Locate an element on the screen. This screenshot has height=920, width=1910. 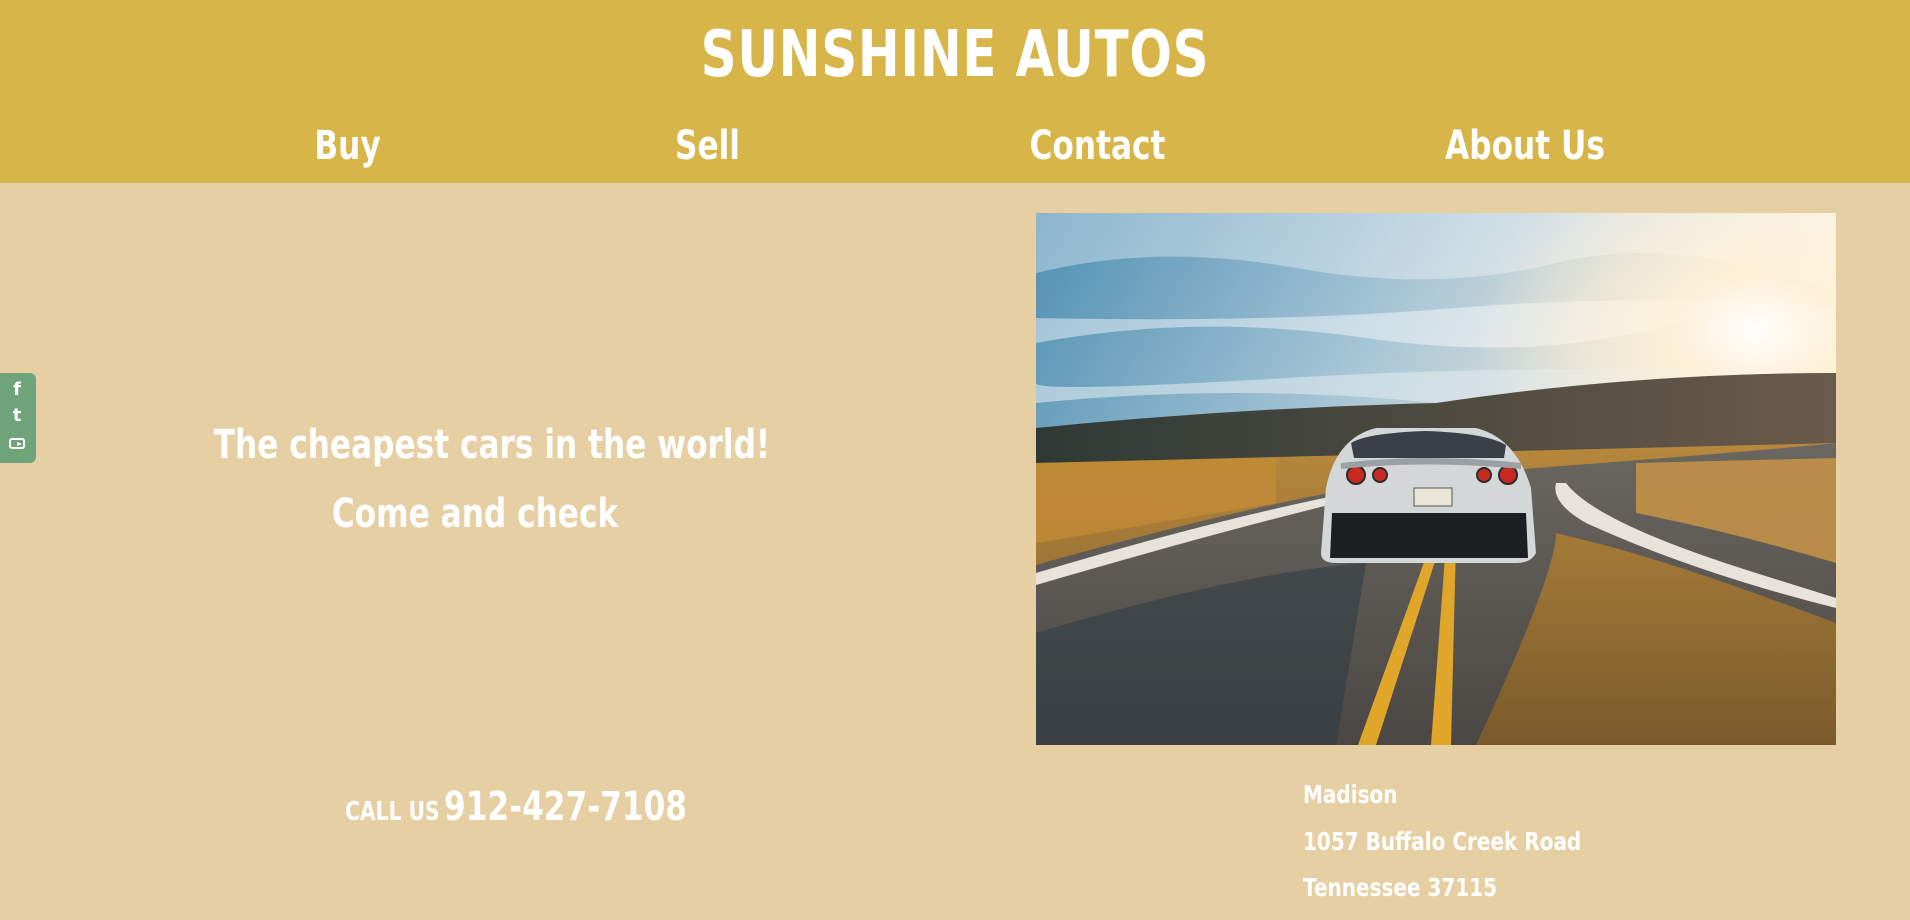
tumblr-icon: t is located at coordinates (17, 416).